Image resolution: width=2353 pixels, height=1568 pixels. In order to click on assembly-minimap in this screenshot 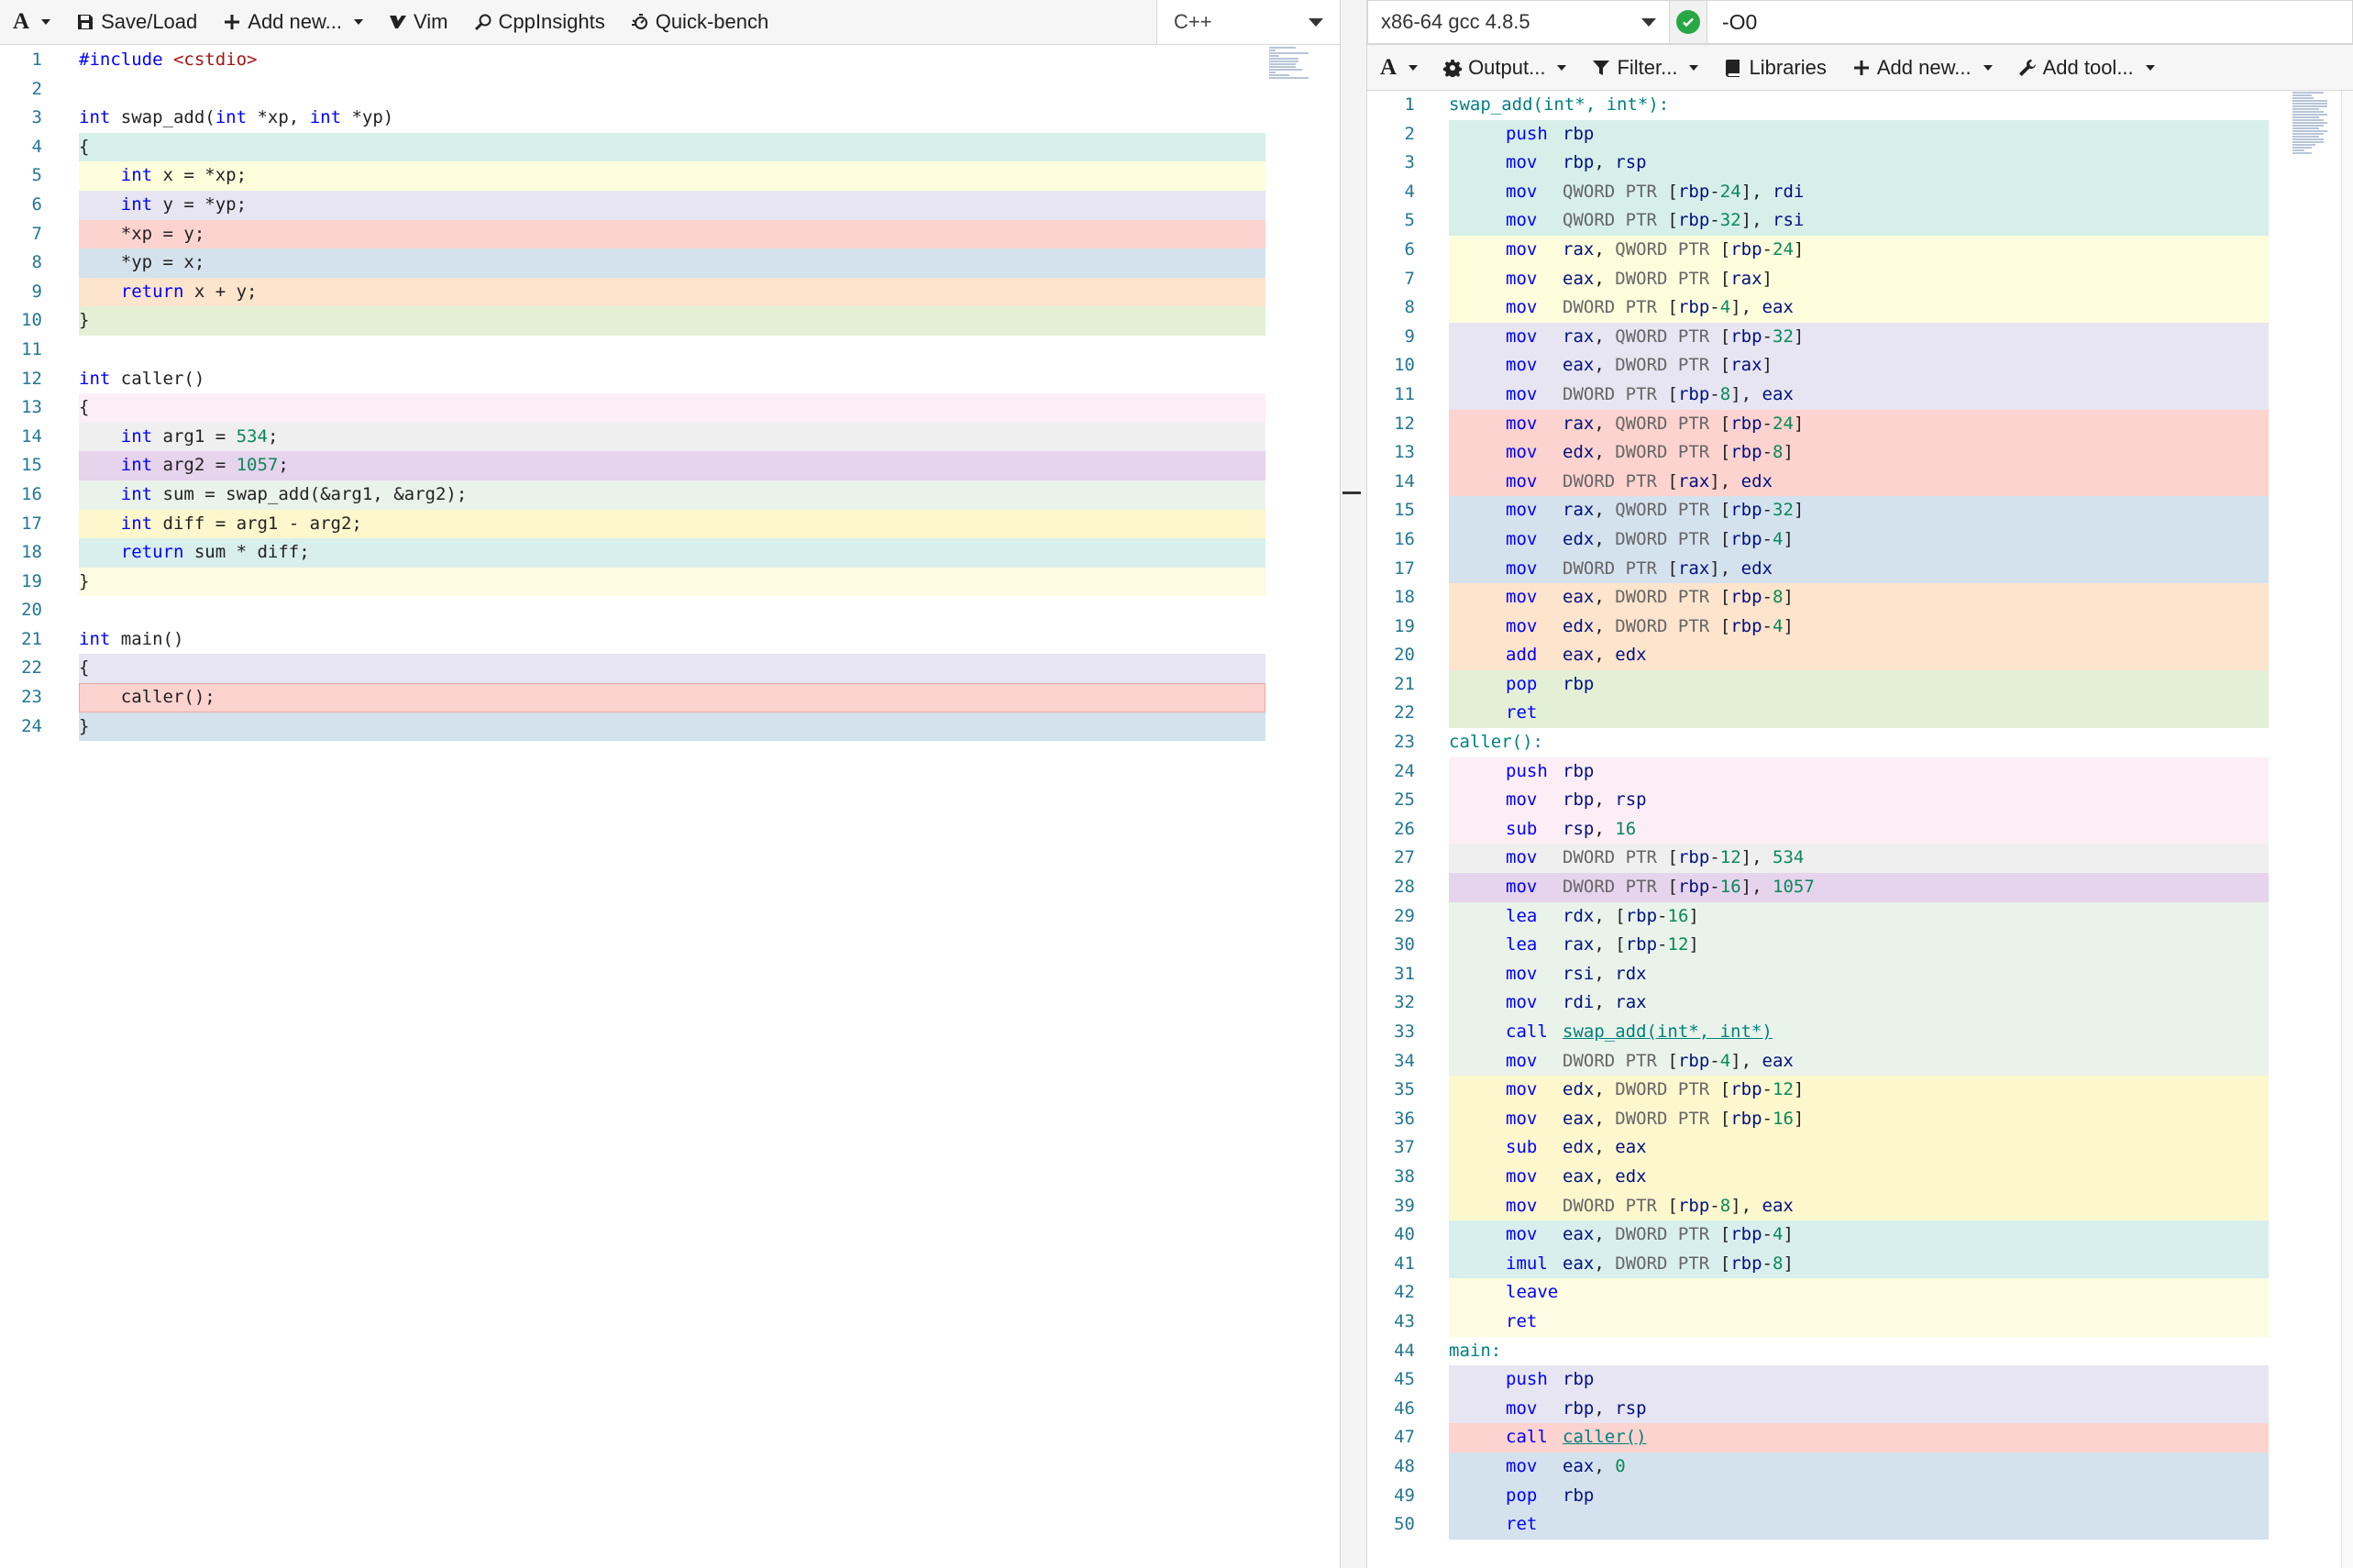, I will do `click(2311, 136)`.